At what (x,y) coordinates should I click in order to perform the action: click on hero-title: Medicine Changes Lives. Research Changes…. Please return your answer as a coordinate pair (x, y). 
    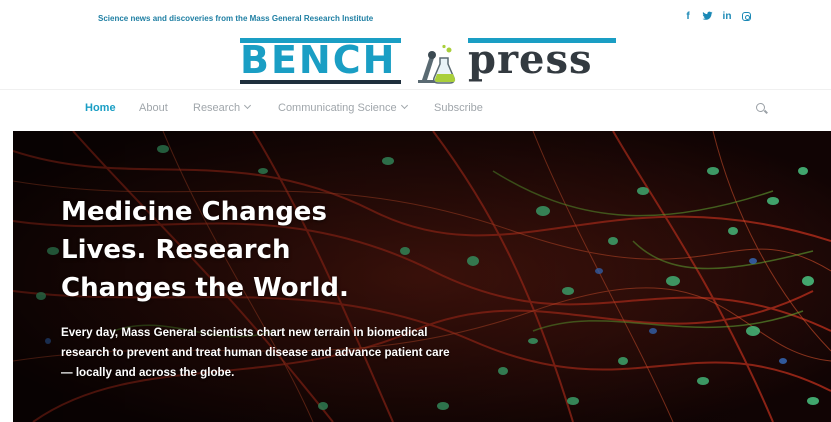
    Looking at the image, I should click on (205, 250).